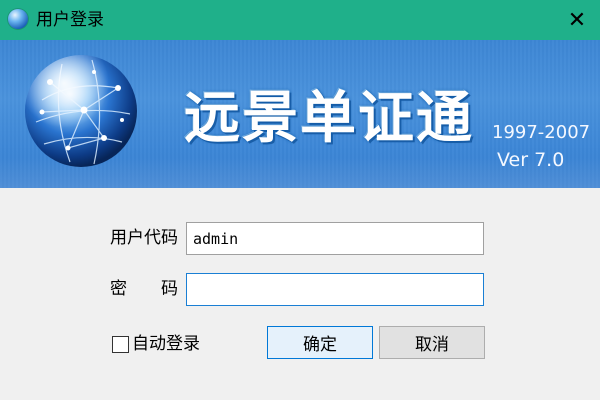 The image size is (600, 400). What do you see at coordinates (335, 289) in the screenshot?
I see `password-input` at bounding box center [335, 289].